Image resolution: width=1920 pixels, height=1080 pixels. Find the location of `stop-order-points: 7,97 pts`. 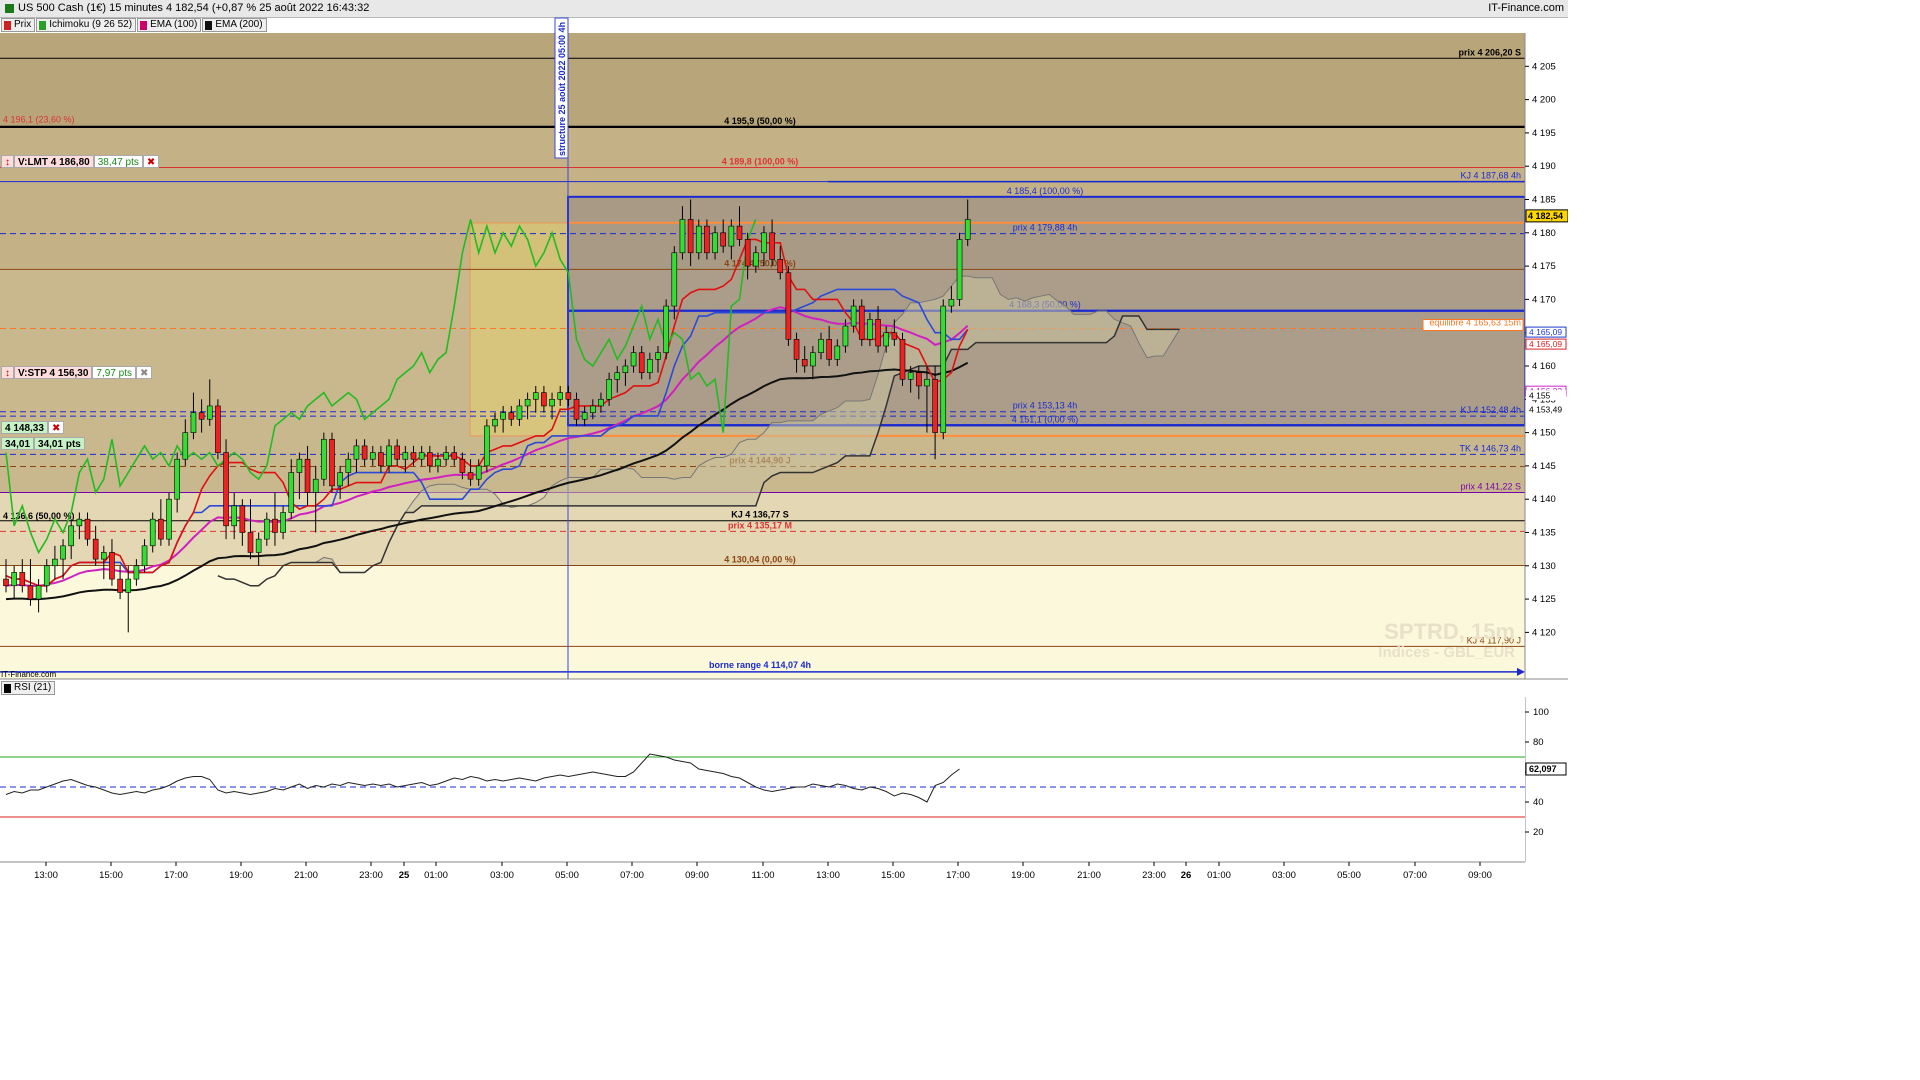

stop-order-points: 7,97 pts is located at coordinates (114, 372).